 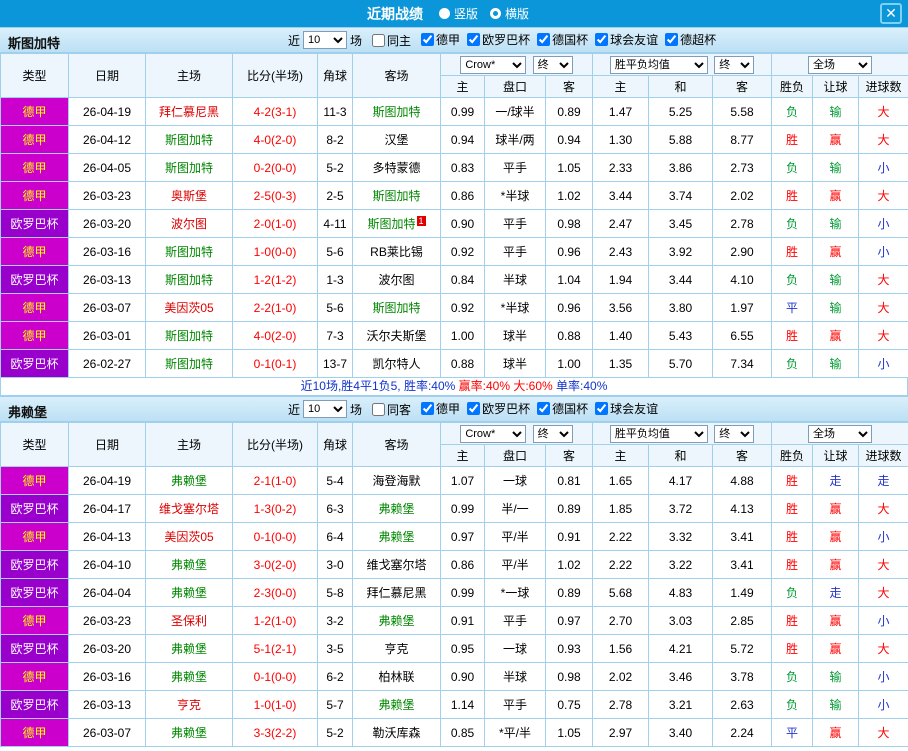 I want to click on close-icon: ✕, so click(x=891, y=13).